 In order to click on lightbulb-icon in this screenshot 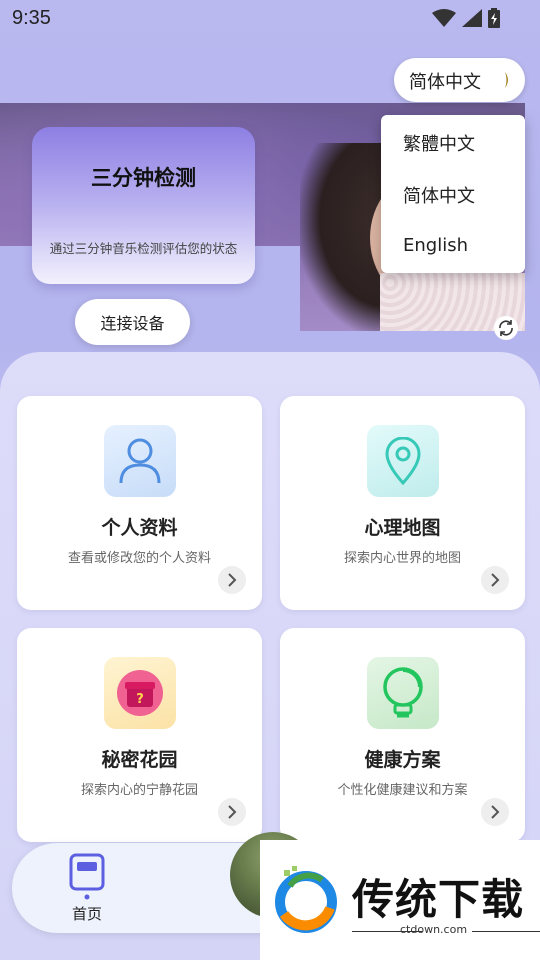, I will do `click(403, 693)`.